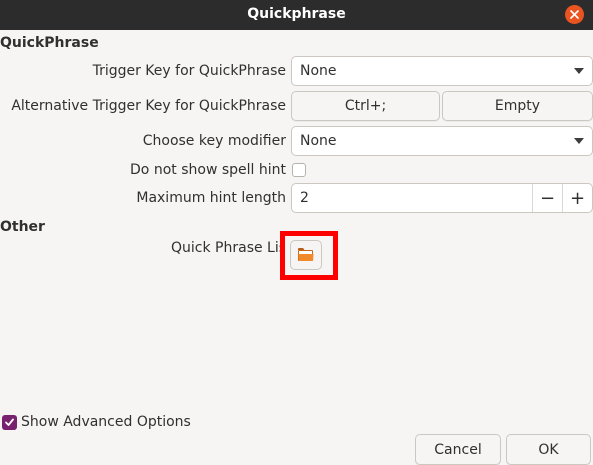 Image resolution: width=593 pixels, height=465 pixels. What do you see at coordinates (517, 106) in the screenshot?
I see `alt-trigger-key2-button: Empty` at bounding box center [517, 106].